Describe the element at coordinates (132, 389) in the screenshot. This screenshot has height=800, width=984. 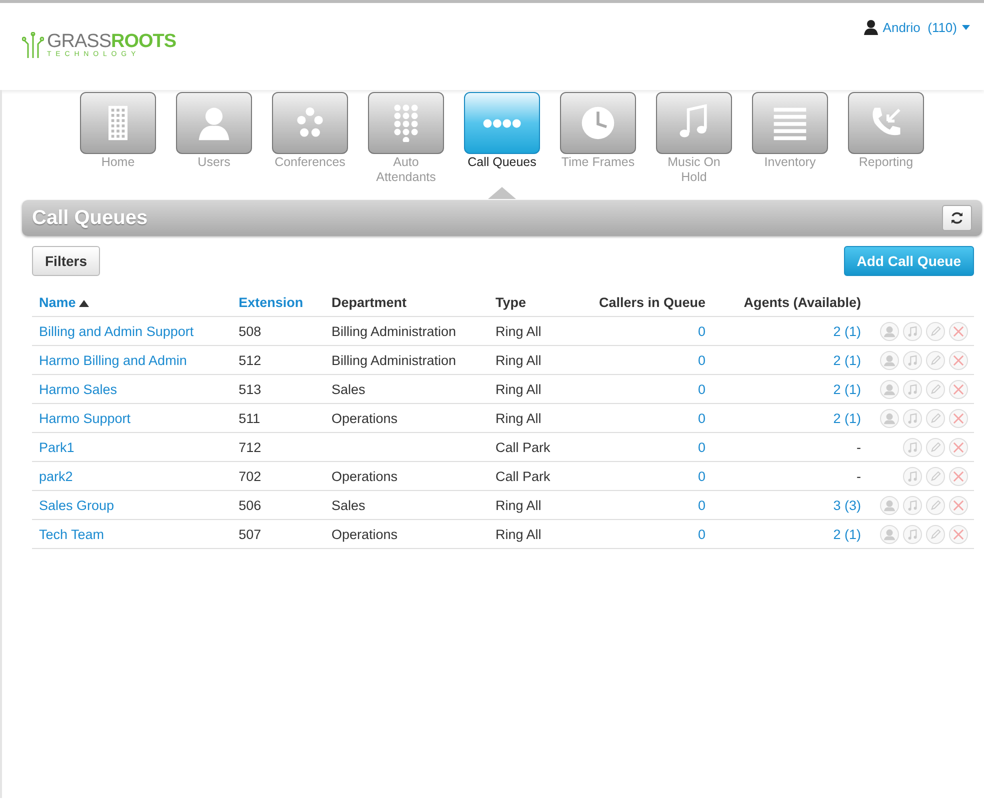
I see `queue-name-link: Harmo Sales` at that location.